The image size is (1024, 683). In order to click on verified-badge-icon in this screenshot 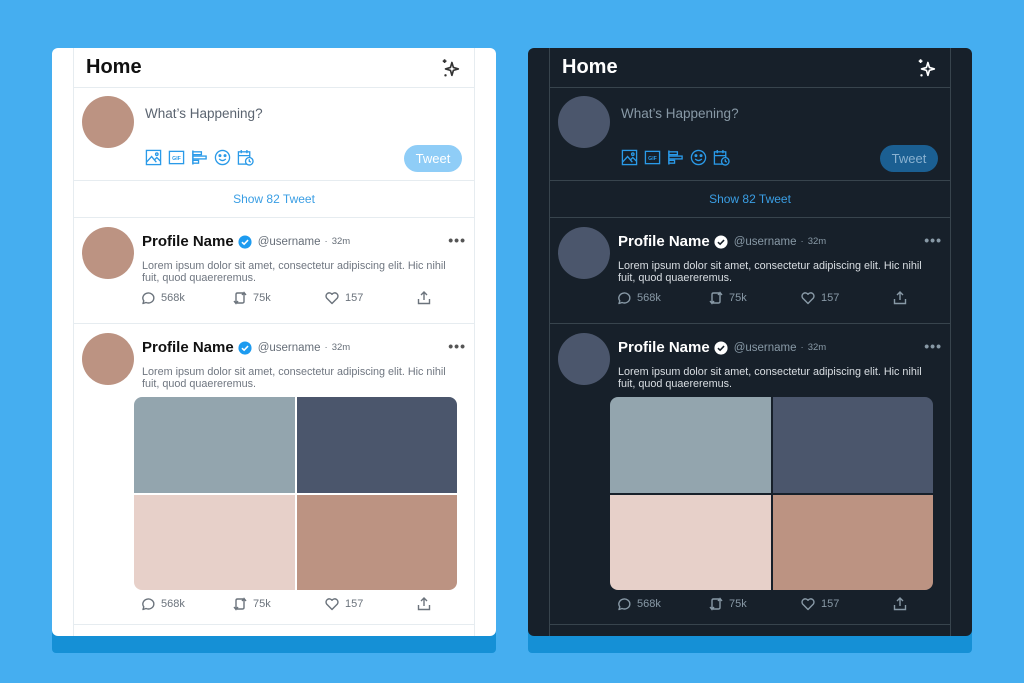, I will do `click(245, 241)`.